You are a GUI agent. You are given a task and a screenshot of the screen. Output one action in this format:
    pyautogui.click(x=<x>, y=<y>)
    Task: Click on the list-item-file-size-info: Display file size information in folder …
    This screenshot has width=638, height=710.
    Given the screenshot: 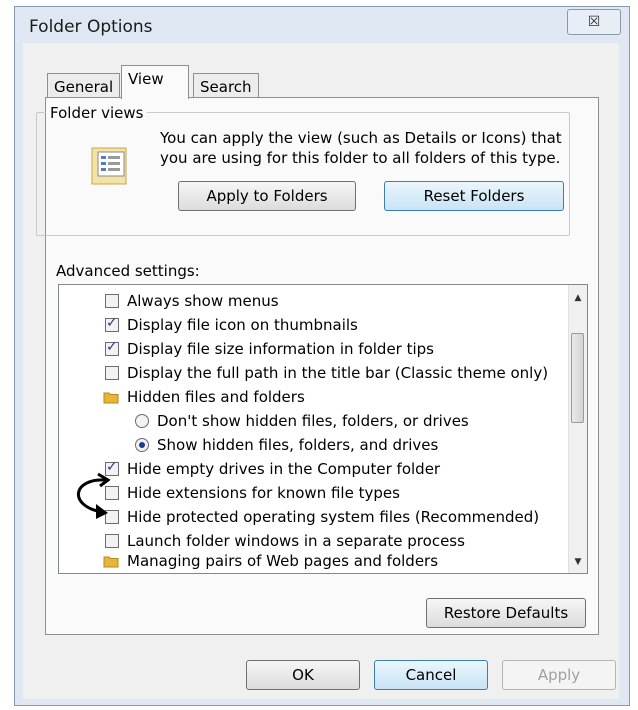 What is the action you would take?
    pyautogui.click(x=269, y=349)
    